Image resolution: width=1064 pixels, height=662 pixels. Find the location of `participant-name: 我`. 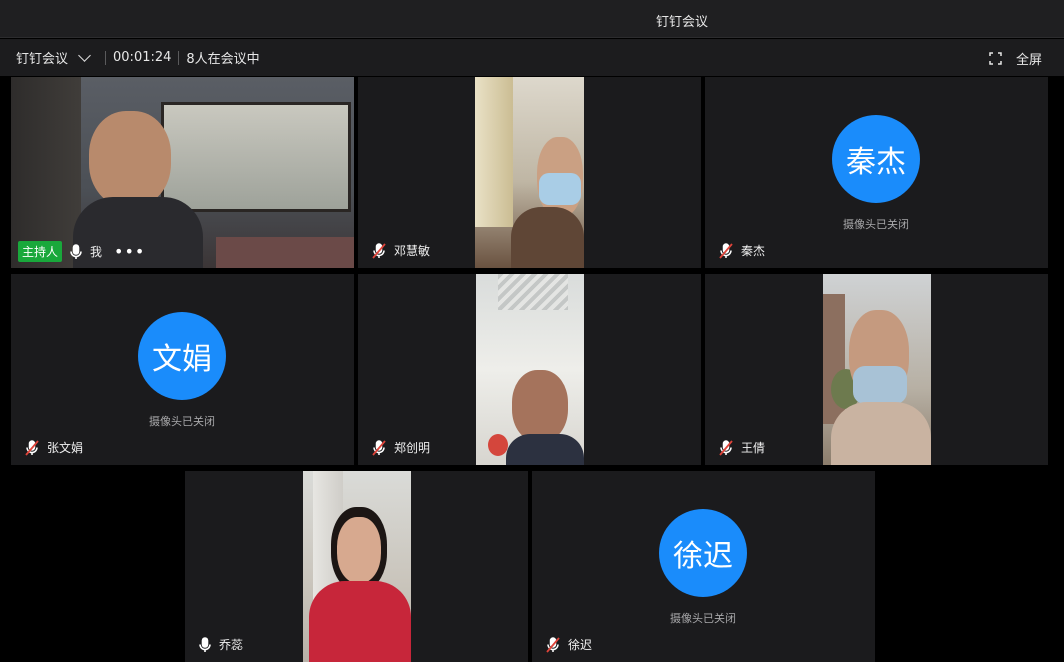

participant-name: 我 is located at coordinates (96, 252).